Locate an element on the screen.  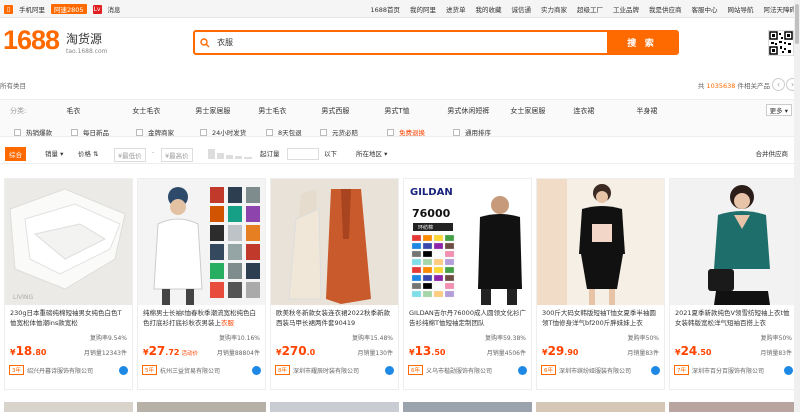
filter-option: 通用排序 is located at coordinates (483, 132).